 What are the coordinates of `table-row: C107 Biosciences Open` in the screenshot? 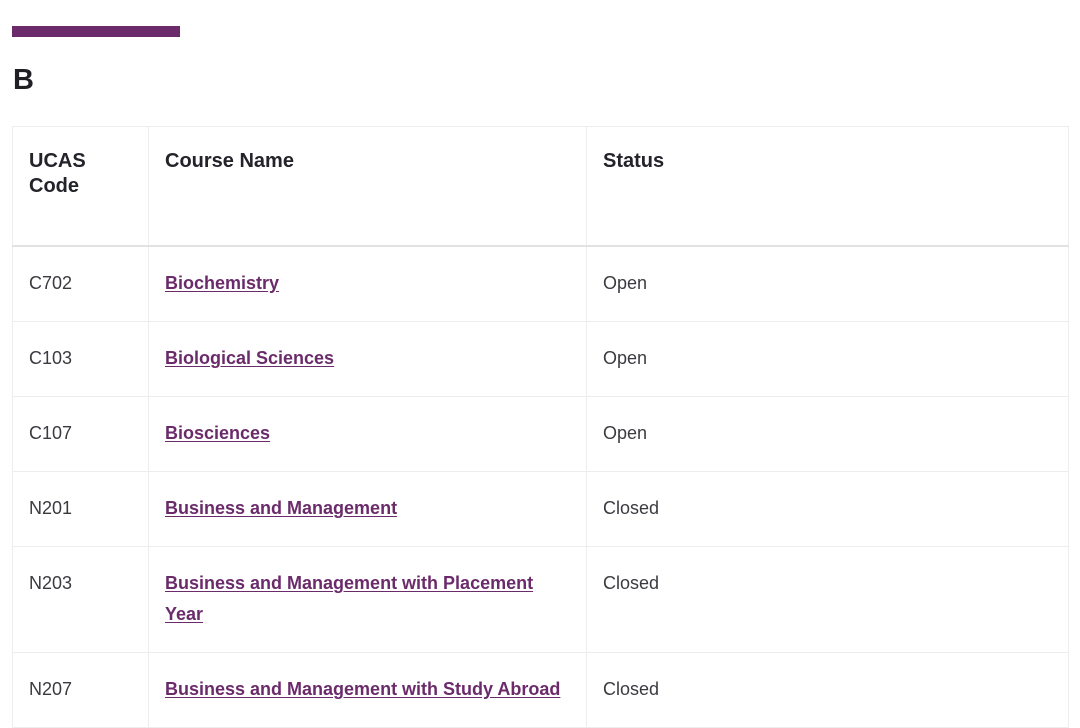 It's located at (540, 434).